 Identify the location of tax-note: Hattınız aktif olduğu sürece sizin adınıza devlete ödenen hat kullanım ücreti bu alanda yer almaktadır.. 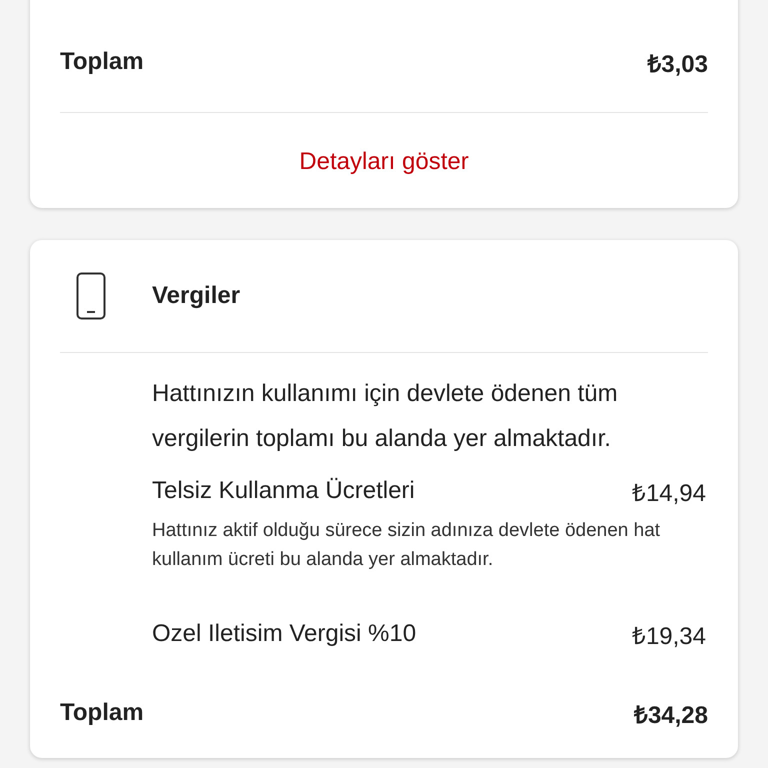
(407, 545).